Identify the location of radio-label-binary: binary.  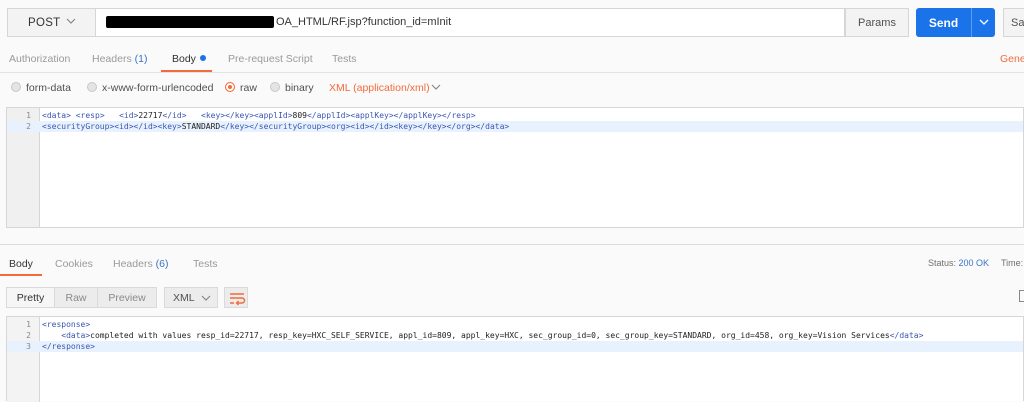
(299, 88).